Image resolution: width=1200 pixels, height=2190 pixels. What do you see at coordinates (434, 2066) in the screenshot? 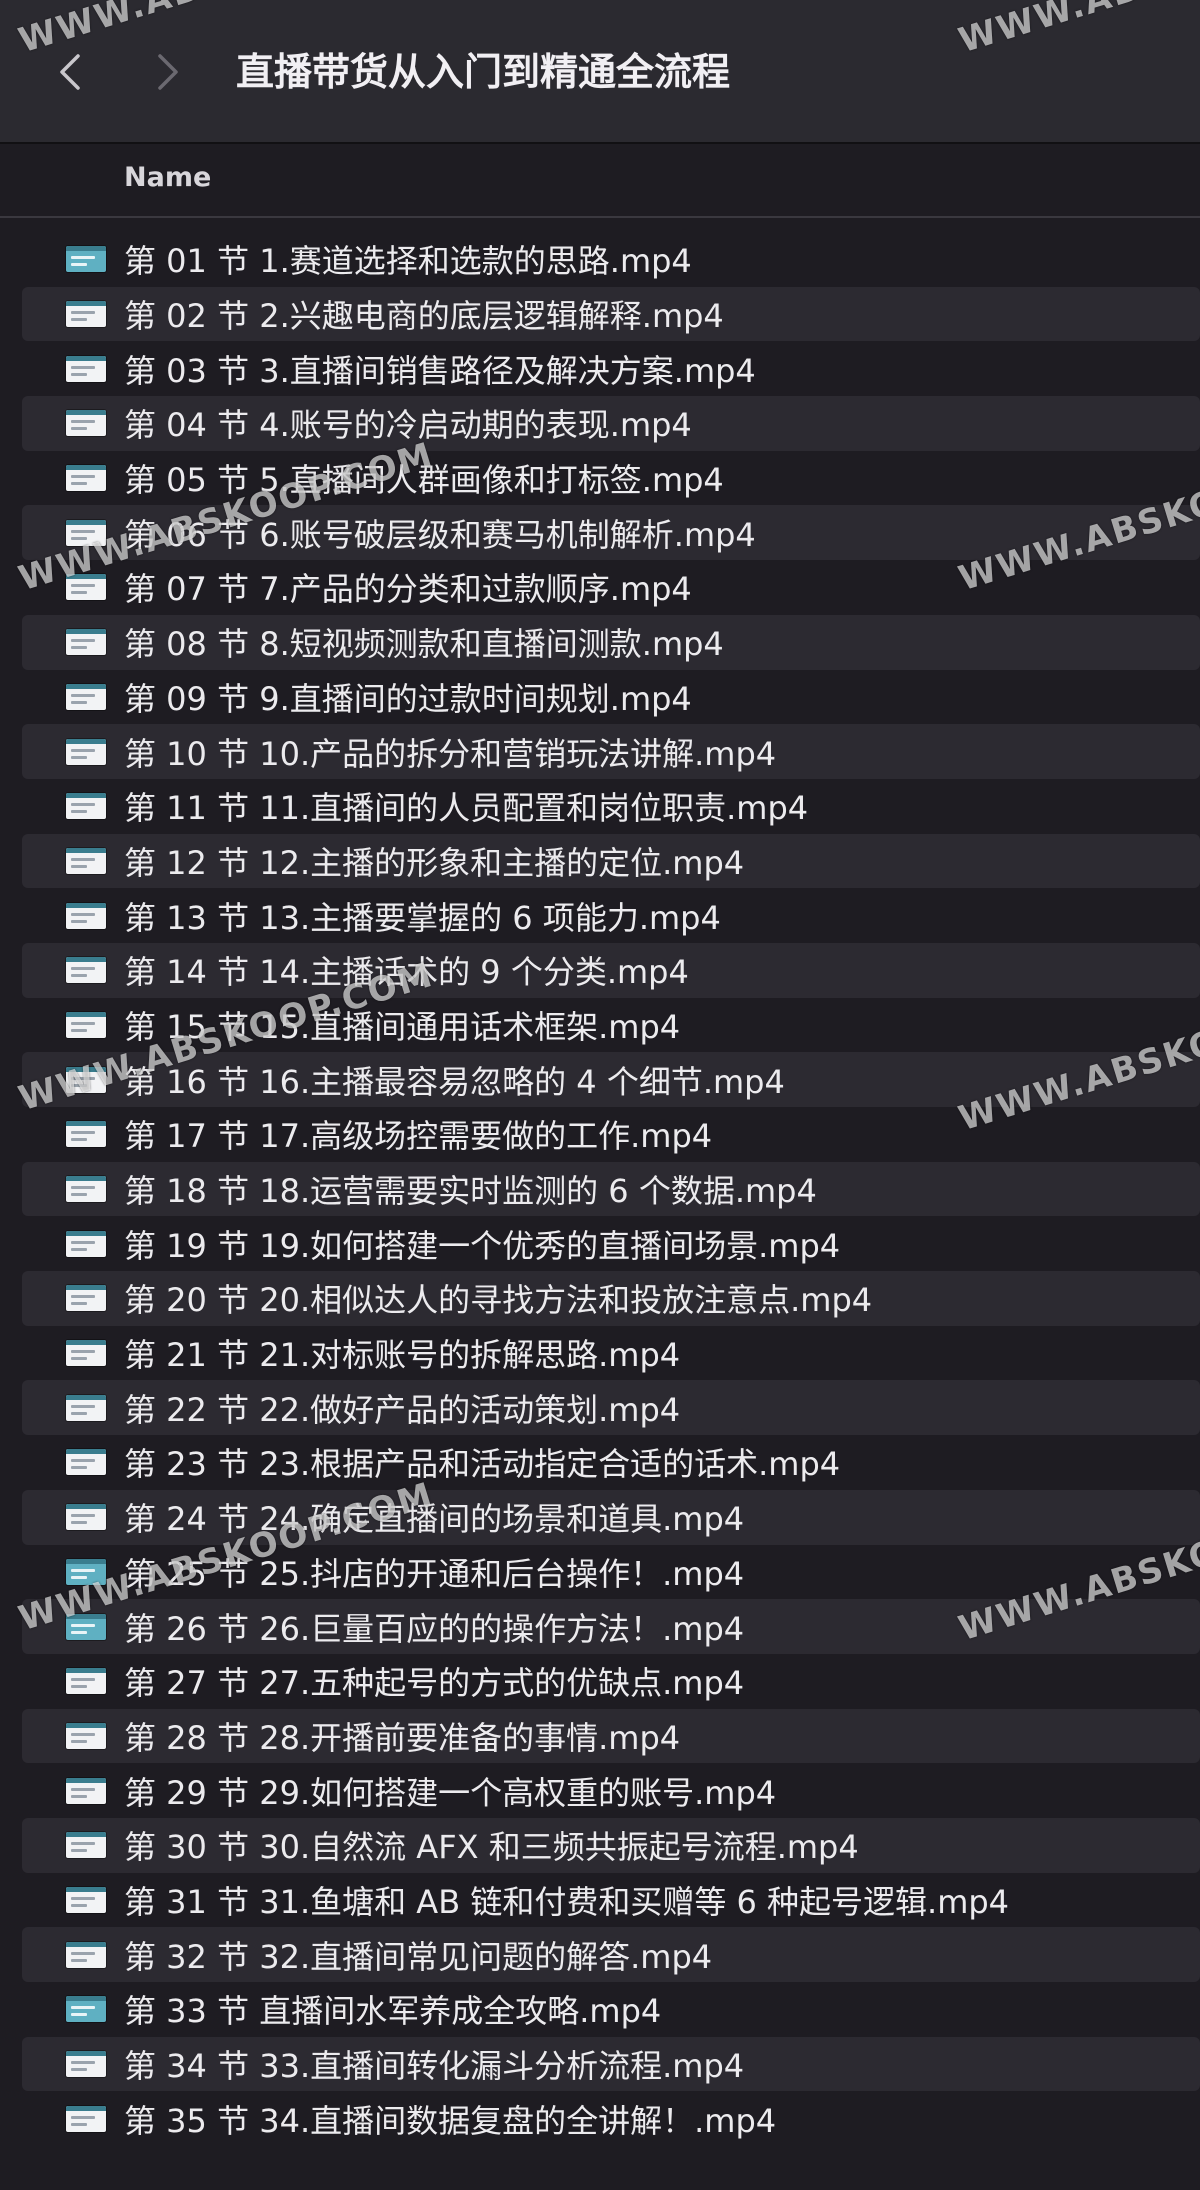
I see `file-name: 第 34 节 33.直播间转化漏斗分析流程.mp4` at bounding box center [434, 2066].